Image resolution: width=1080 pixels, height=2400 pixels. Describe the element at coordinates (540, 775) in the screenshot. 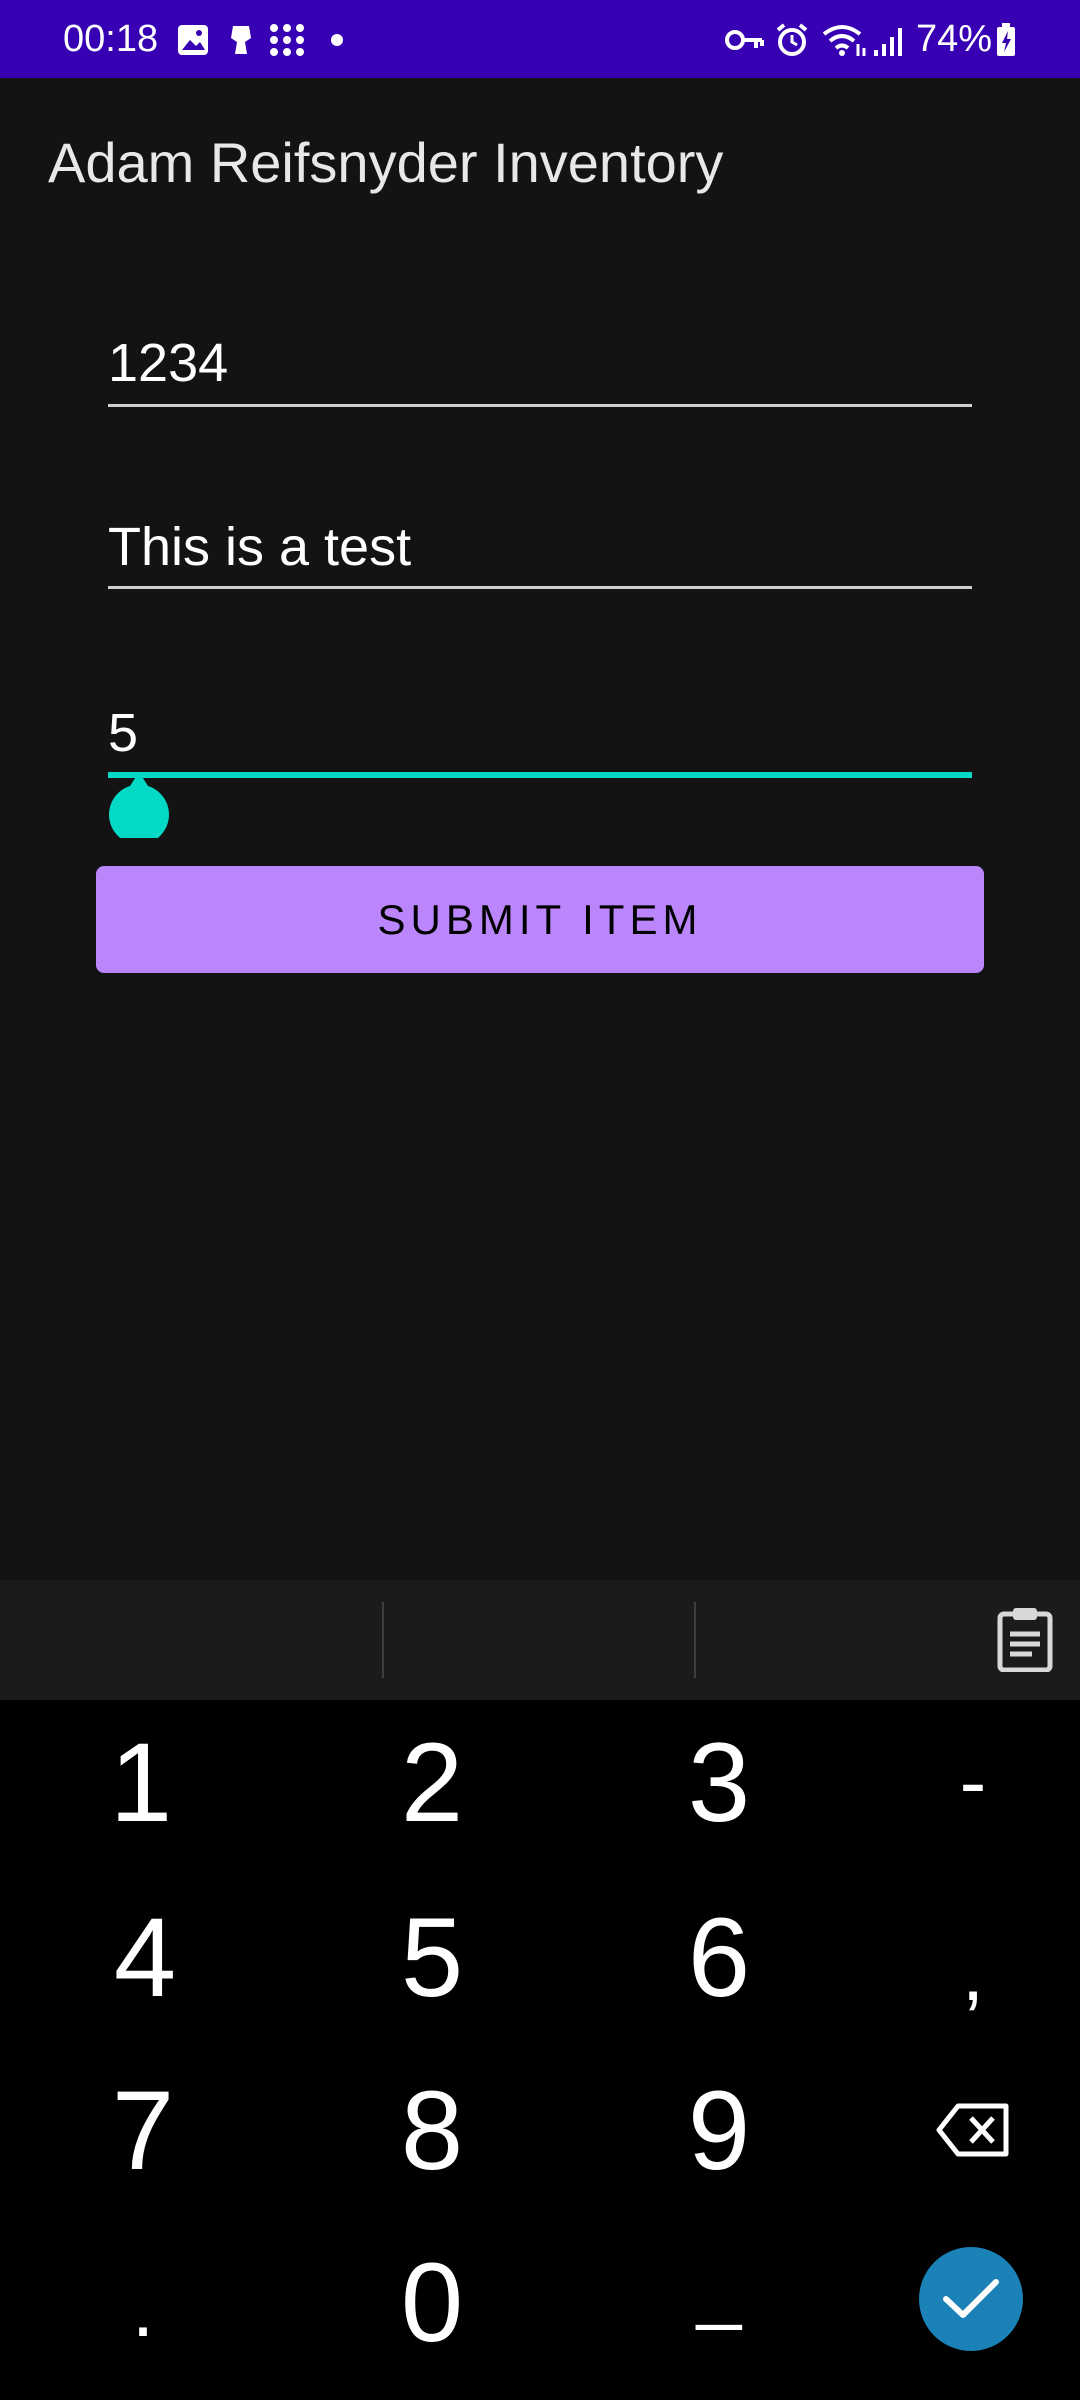

I see `quantity-field-underline` at that location.